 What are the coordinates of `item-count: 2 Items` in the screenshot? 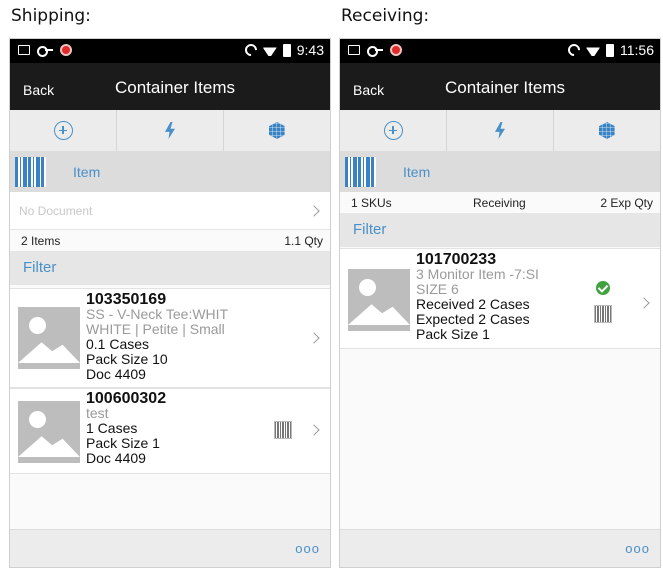 It's located at (41, 241).